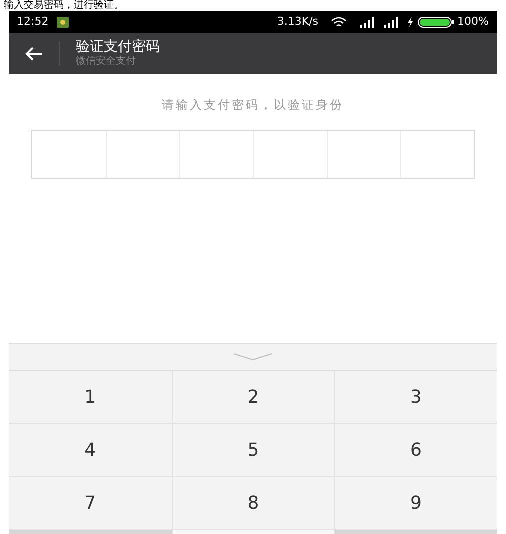 This screenshot has width=506, height=534. What do you see at coordinates (436, 22) in the screenshot?
I see `battery-icon` at bounding box center [436, 22].